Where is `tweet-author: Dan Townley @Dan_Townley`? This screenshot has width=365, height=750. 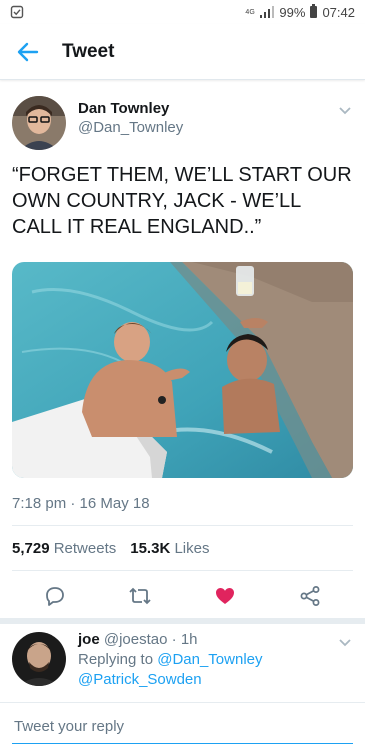
tweet-author: Dan Townley @Dan_Townley is located at coordinates (182, 126).